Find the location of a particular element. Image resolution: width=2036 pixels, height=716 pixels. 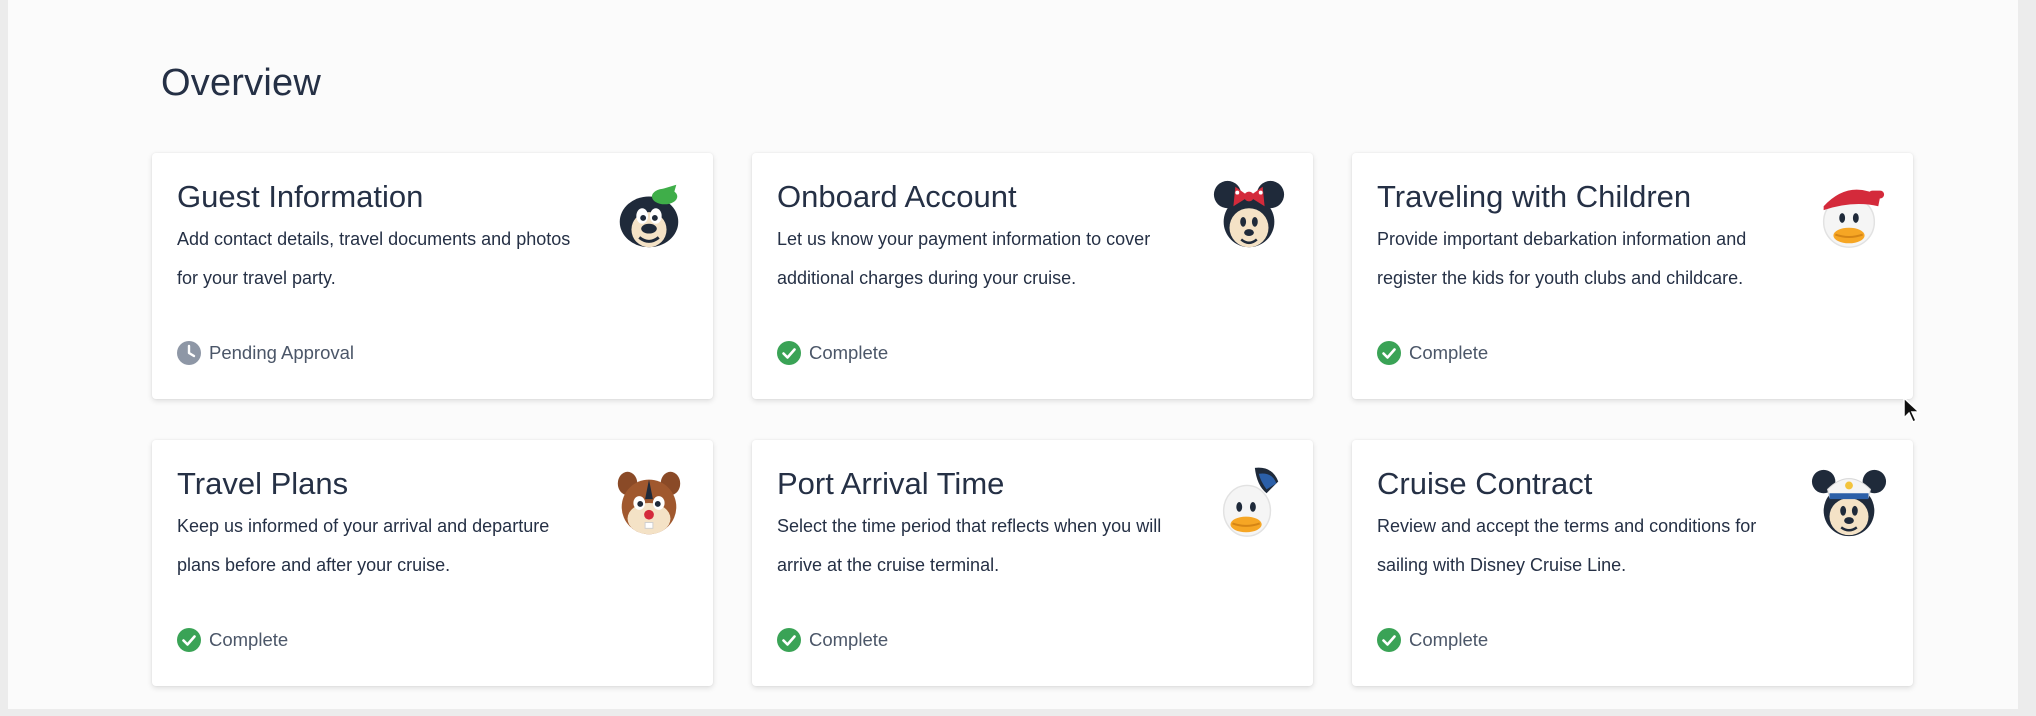

clock-icon is located at coordinates (189, 353).